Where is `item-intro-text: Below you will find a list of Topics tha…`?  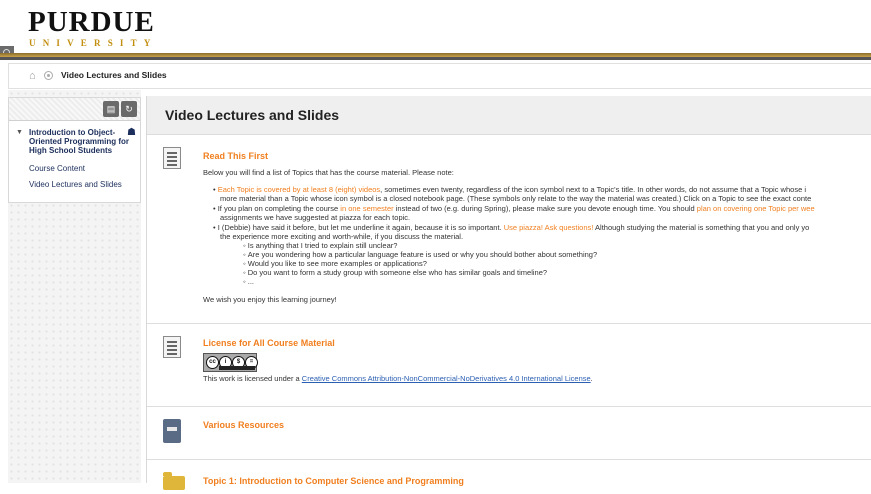
item-intro-text: Below you will find a list of Topics tha… is located at coordinates (328, 172).